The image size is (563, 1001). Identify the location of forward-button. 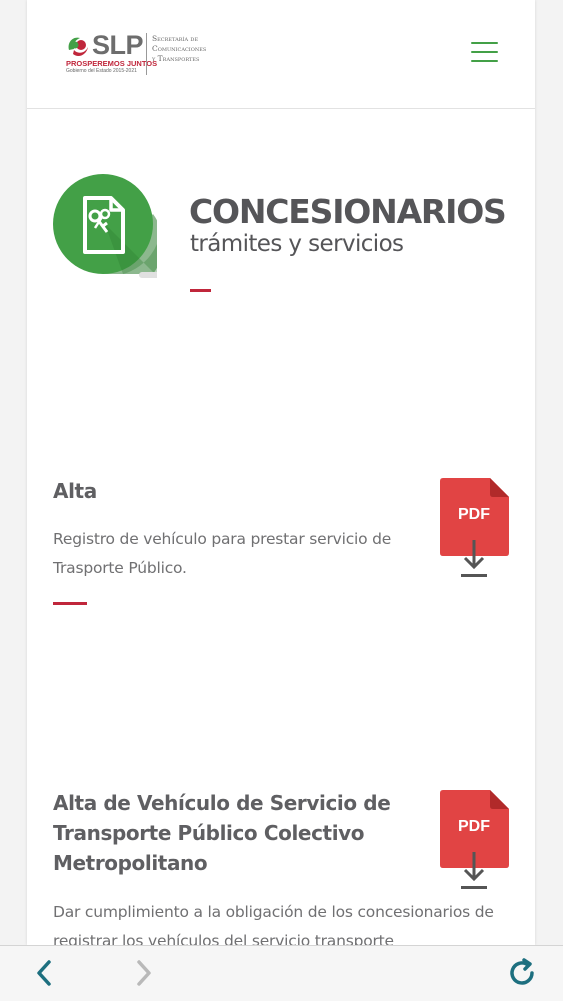
(143, 973).